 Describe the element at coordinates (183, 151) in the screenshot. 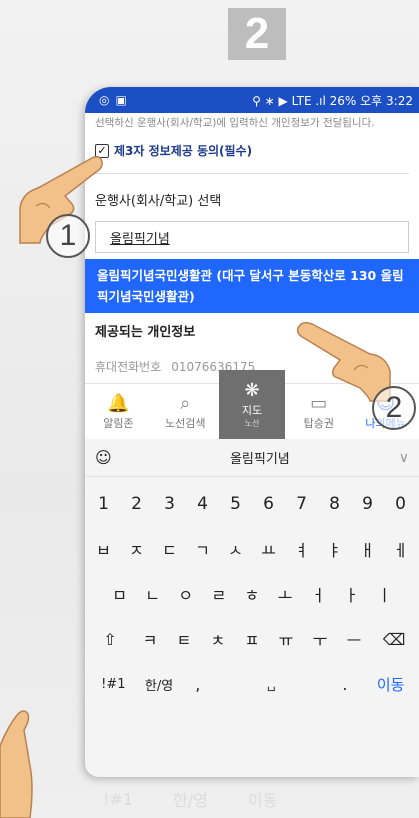

I see `consent-label: 제3자 정보제공 동의(필수)` at that location.